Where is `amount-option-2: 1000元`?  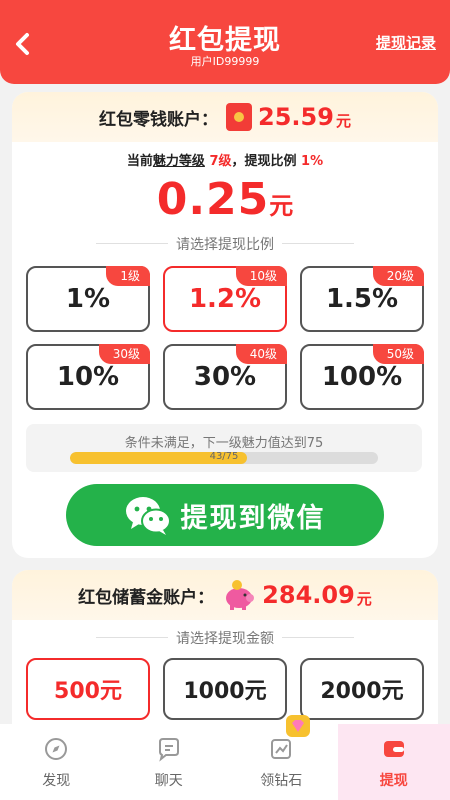
amount-option-2: 1000元 is located at coordinates (225, 689).